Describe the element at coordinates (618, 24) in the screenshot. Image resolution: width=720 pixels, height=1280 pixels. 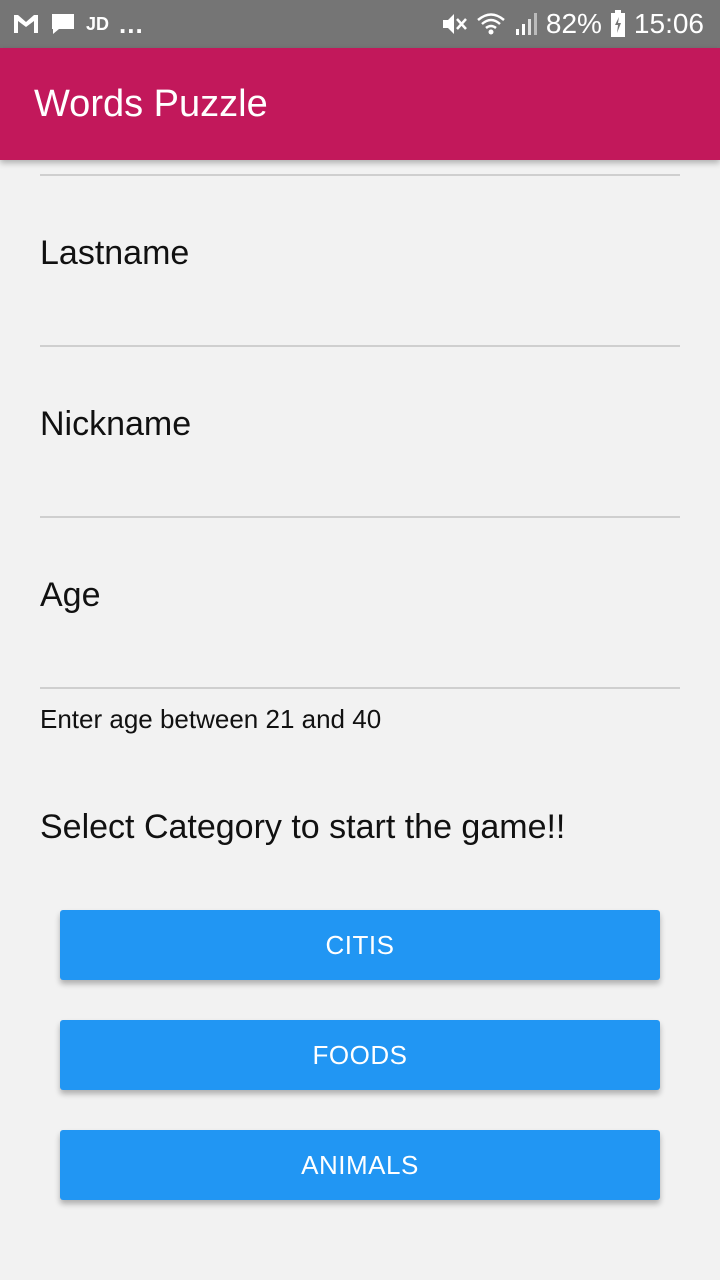
I see `battery-charging-icon` at that location.